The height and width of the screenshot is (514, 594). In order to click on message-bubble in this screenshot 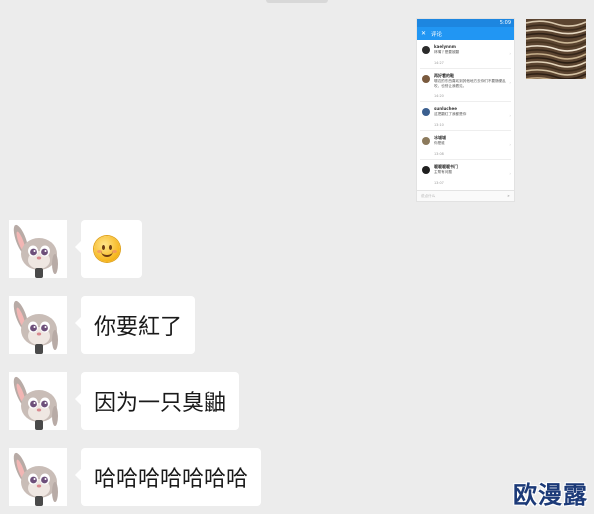, I will do `click(108, 249)`.